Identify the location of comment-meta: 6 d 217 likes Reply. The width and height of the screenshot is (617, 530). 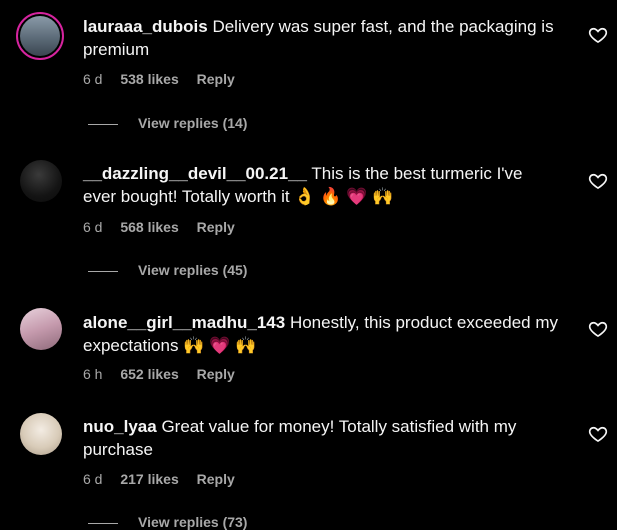
(166, 479).